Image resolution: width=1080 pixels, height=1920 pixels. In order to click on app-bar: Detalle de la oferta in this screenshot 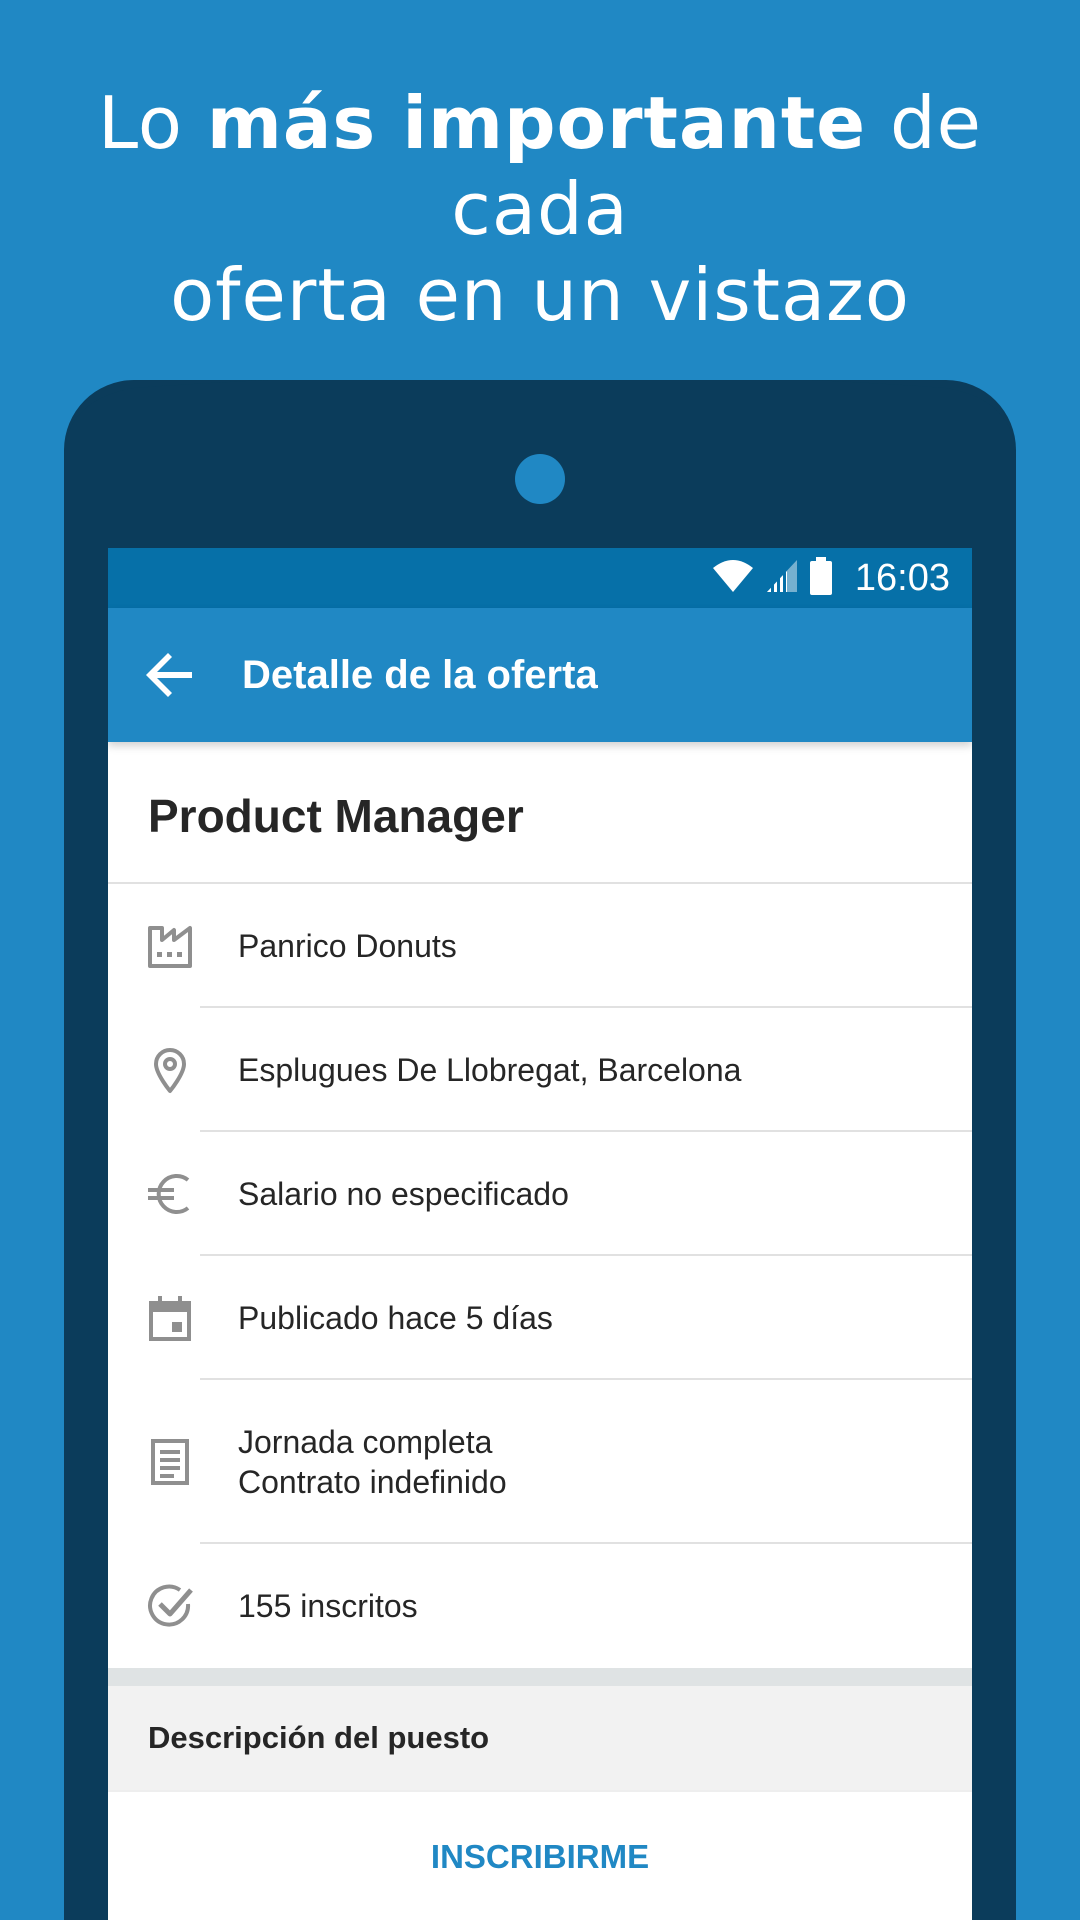, I will do `click(540, 675)`.